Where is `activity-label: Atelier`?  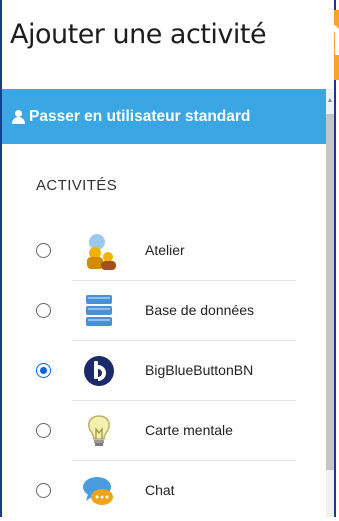 activity-label: Atelier is located at coordinates (165, 250).